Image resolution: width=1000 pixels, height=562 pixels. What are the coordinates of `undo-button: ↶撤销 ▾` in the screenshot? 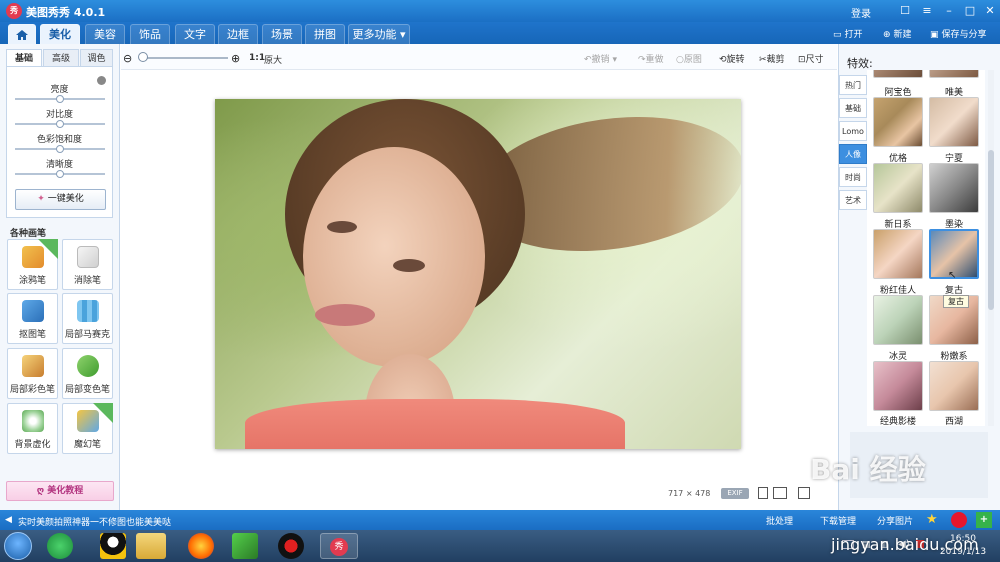 It's located at (600, 58).